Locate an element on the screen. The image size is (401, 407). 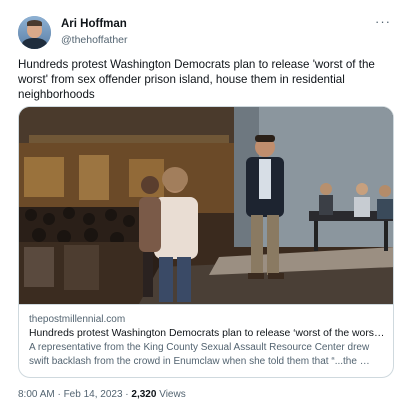
views-count: 2,320 is located at coordinates (144, 394).